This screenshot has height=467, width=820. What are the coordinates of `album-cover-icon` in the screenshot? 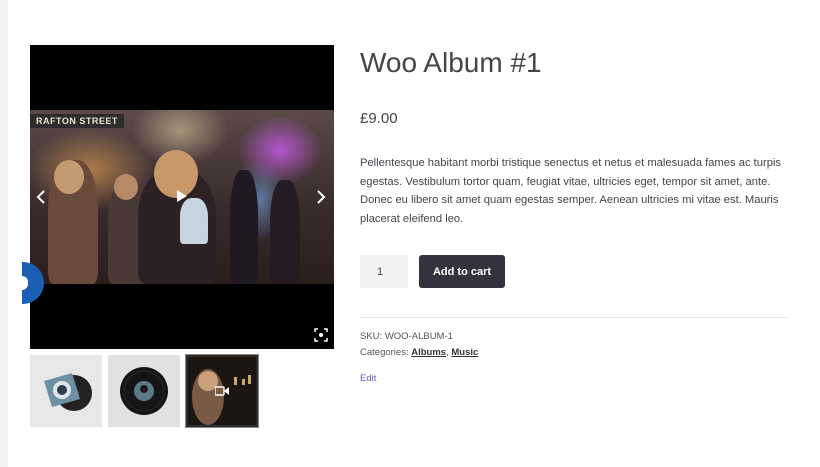 It's located at (68, 392).